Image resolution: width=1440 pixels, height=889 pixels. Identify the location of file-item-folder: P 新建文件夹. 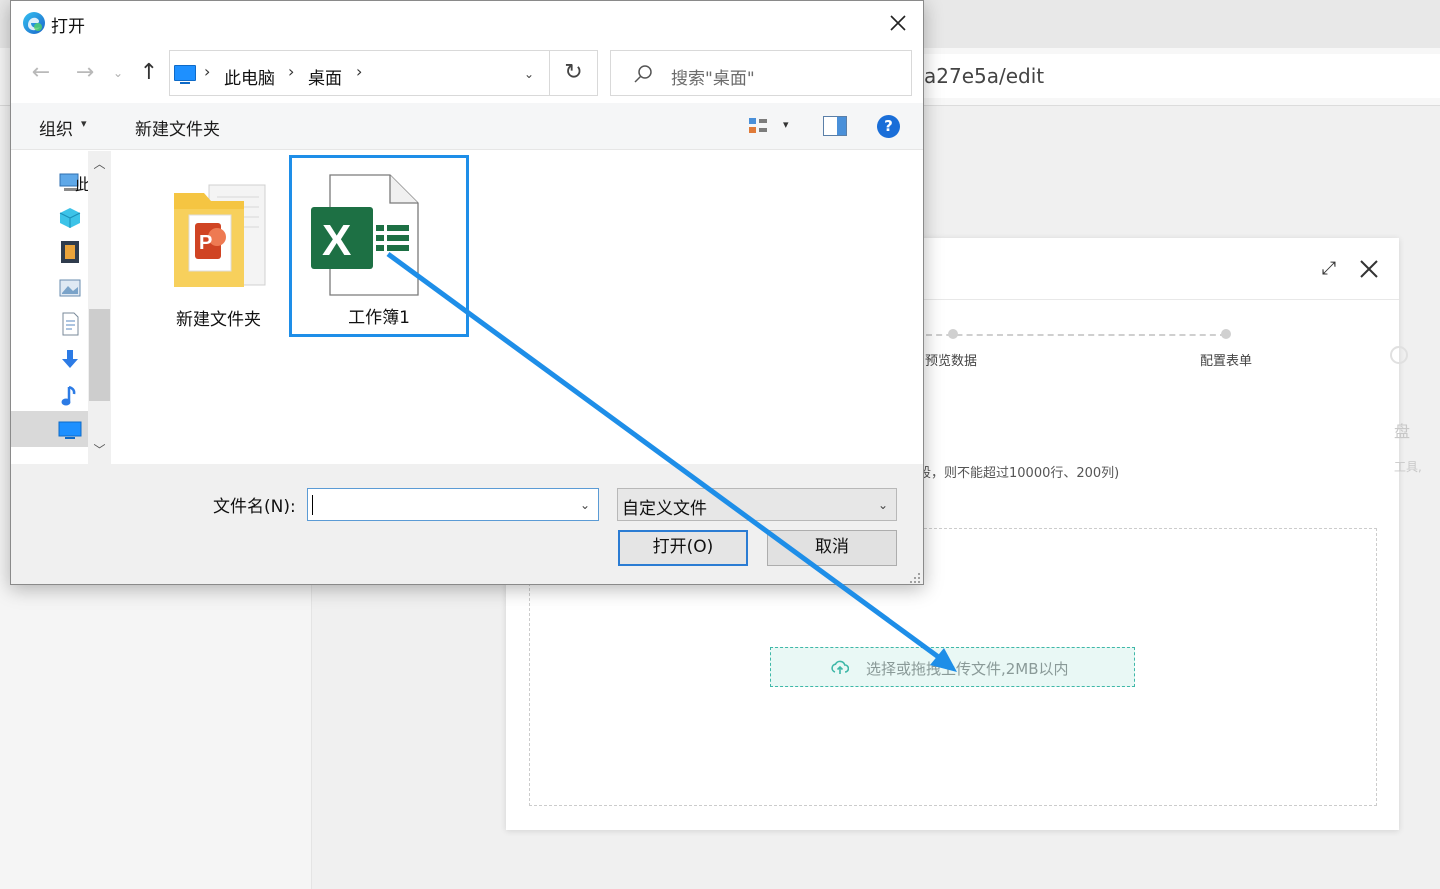
(218, 250).